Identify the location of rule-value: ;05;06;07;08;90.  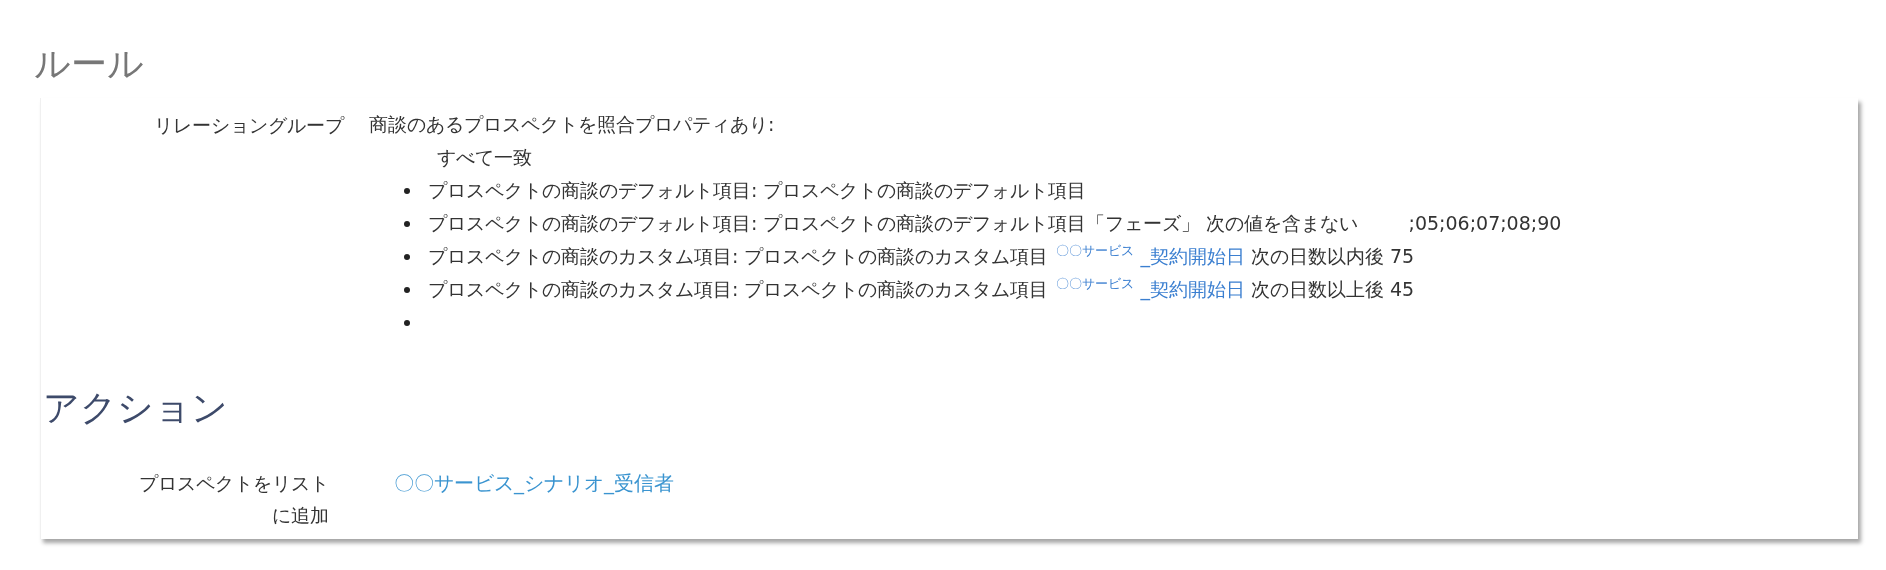
(1485, 223).